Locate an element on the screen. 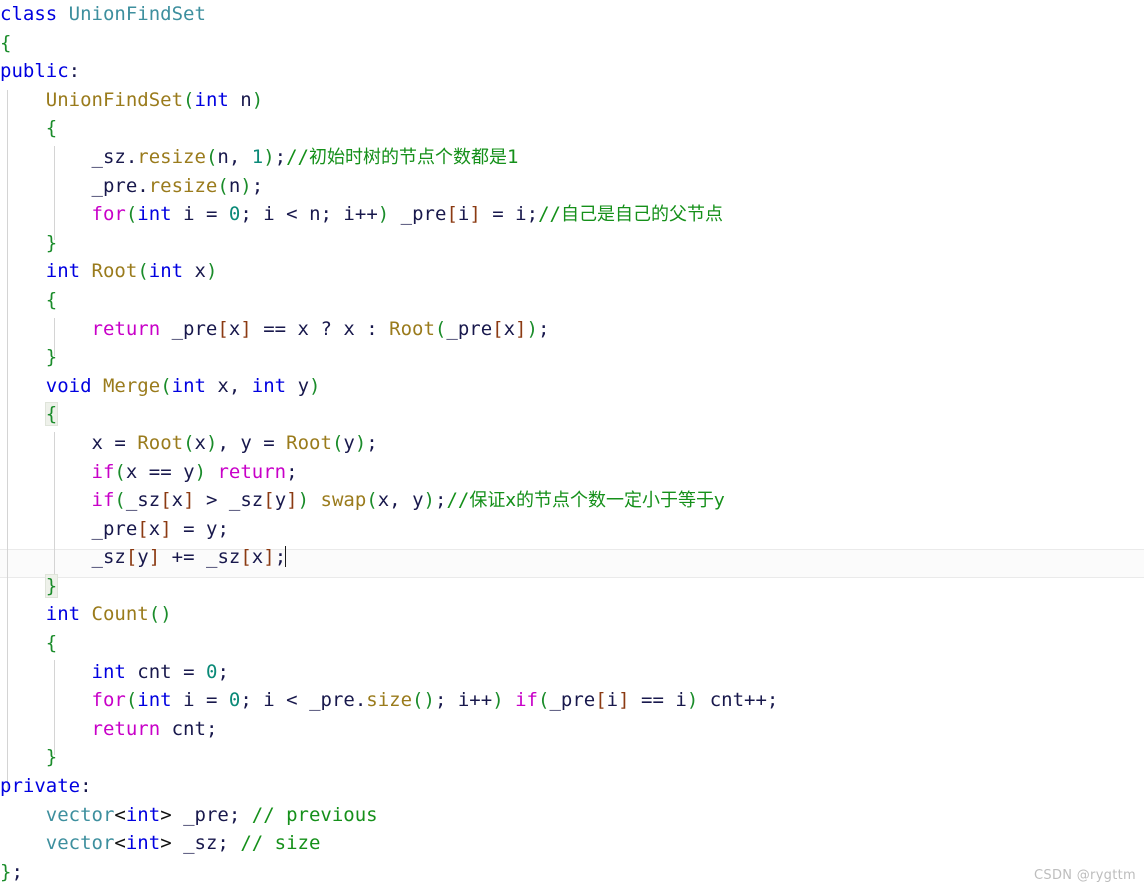 The height and width of the screenshot is (889, 1144). code-line: public: is located at coordinates (572, 71).